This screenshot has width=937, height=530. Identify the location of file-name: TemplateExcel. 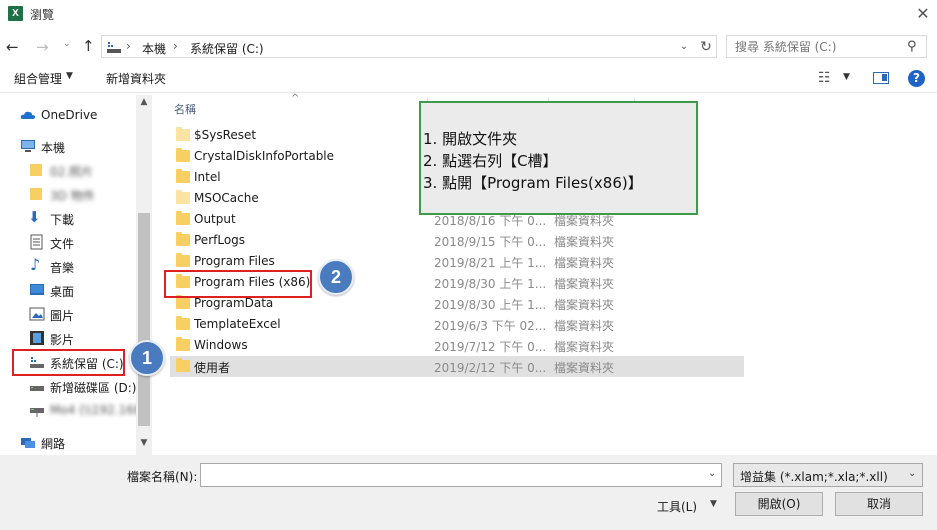
(237, 324).